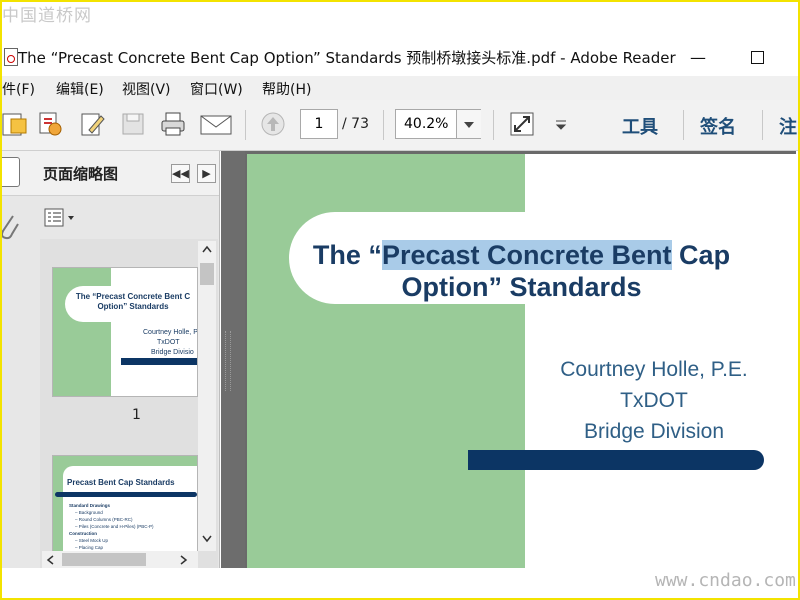 The width and height of the screenshot is (800, 600). I want to click on expand-panel-icon: ▶, so click(206, 173).